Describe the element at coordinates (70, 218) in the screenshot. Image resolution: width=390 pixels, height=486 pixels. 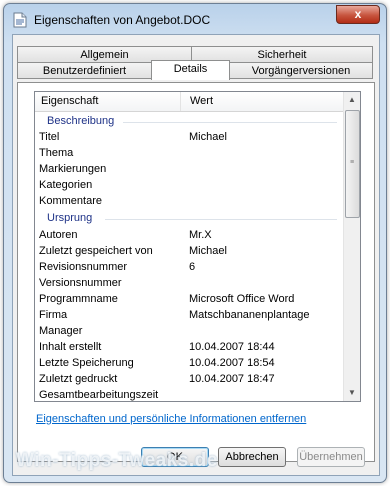
I see `group-header-ursprung: Ursprung` at that location.